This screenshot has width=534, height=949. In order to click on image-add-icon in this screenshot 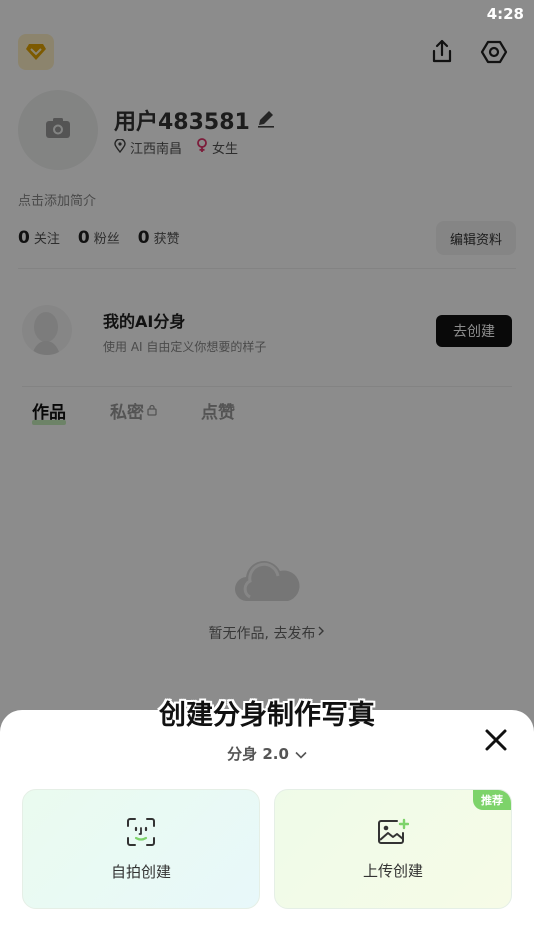, I will do `click(393, 834)`.